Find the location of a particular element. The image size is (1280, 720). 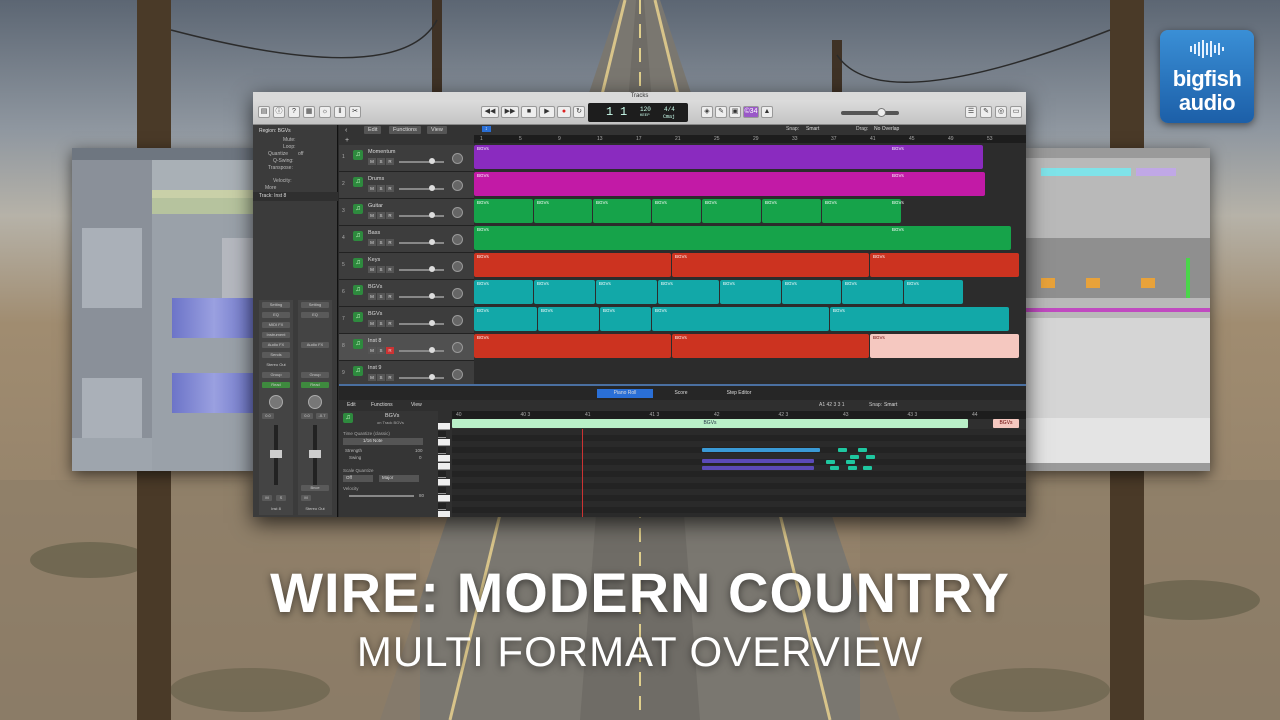

editor-region-bar: BGVs is located at coordinates (710, 423).